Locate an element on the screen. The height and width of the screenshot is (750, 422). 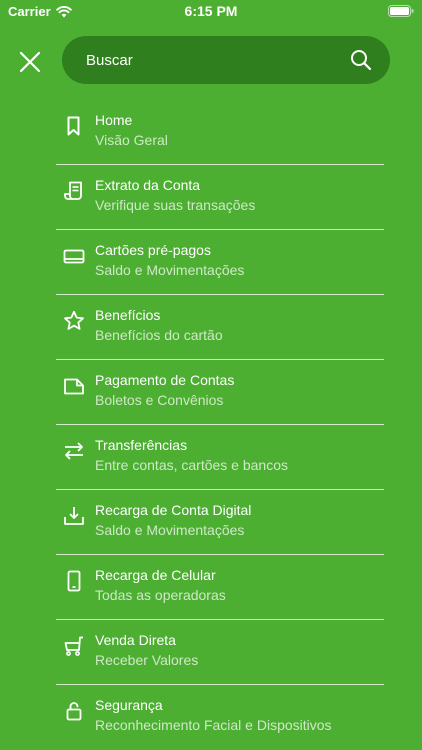
status-bar: Carrier 6:15 PM is located at coordinates (211, 12).